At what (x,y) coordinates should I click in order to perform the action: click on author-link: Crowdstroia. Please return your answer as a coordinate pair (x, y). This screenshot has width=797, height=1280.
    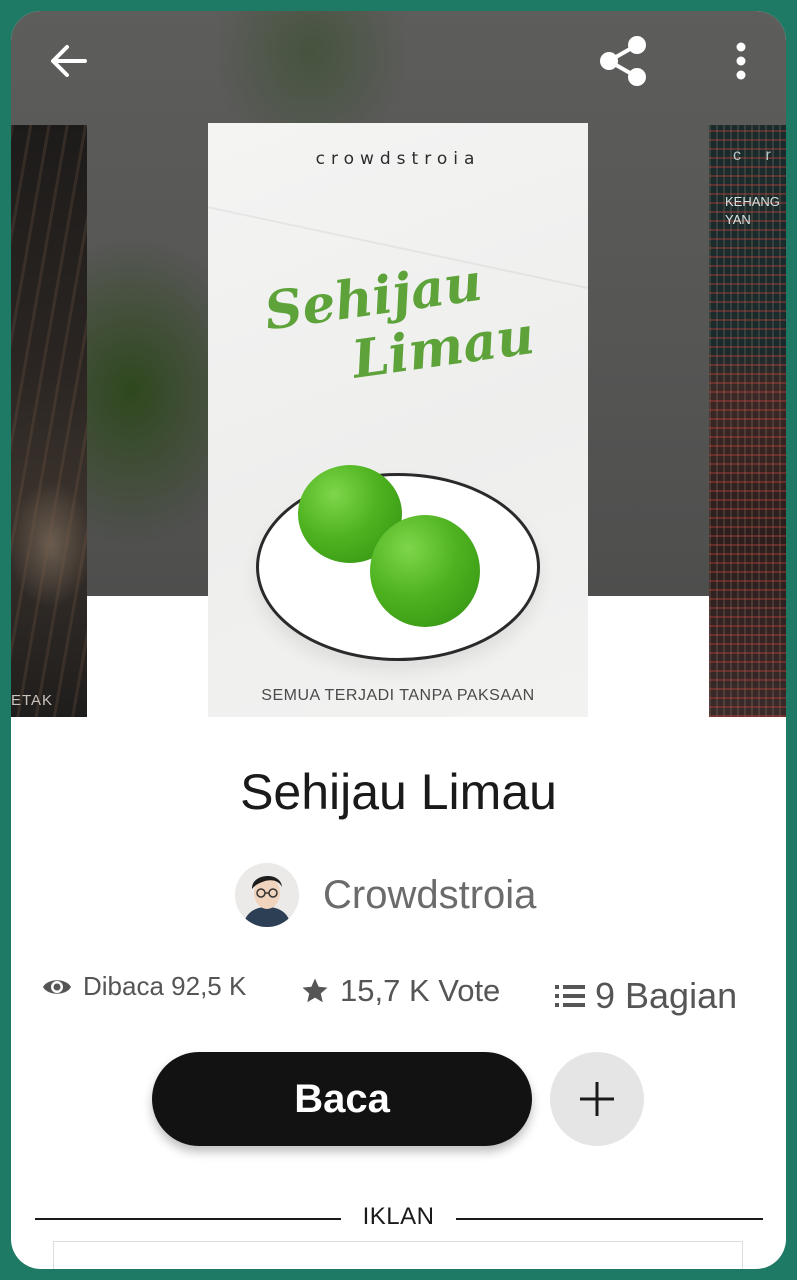
    Looking at the image, I should click on (385, 895).